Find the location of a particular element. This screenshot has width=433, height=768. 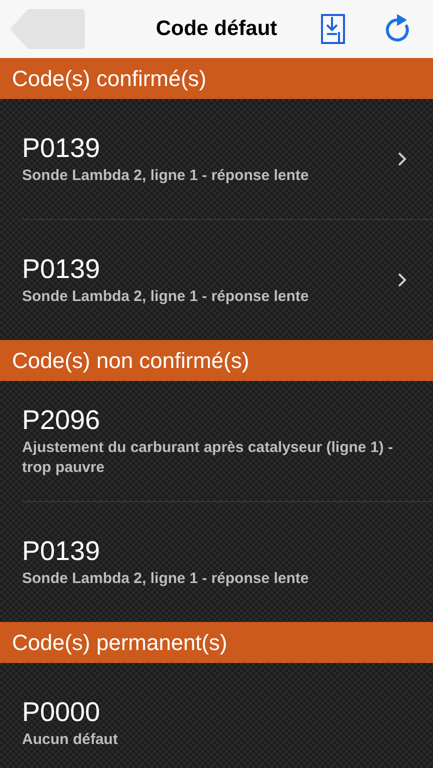

fault-code: P0000 is located at coordinates (62, 712).